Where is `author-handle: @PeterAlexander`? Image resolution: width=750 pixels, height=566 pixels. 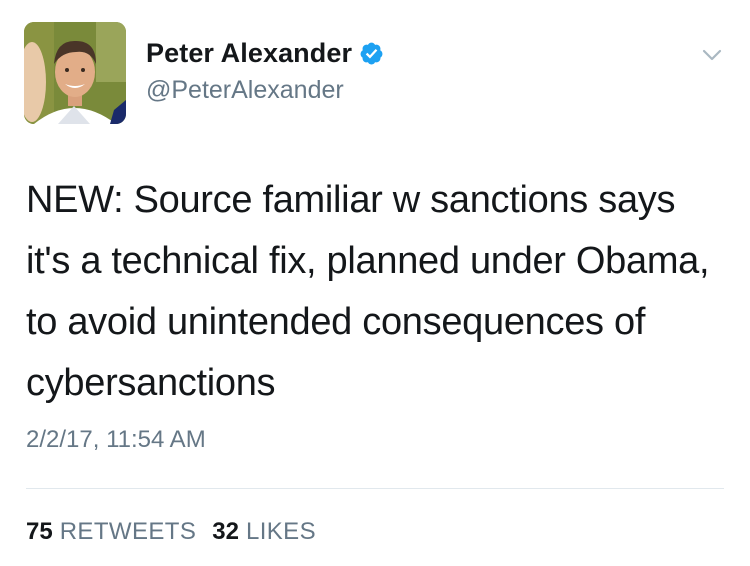
author-handle: @PeterAlexander is located at coordinates (245, 90).